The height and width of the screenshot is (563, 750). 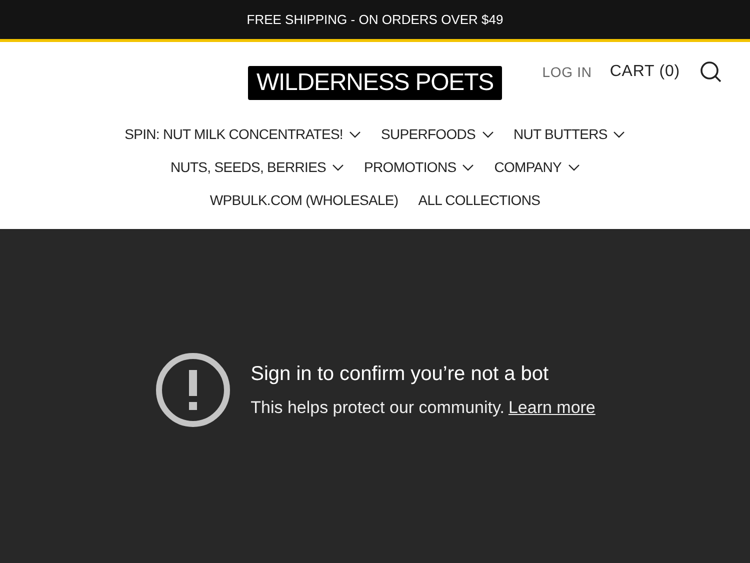 I want to click on nav-link: WPBULK.COM (WHOLESALE), so click(x=304, y=200).